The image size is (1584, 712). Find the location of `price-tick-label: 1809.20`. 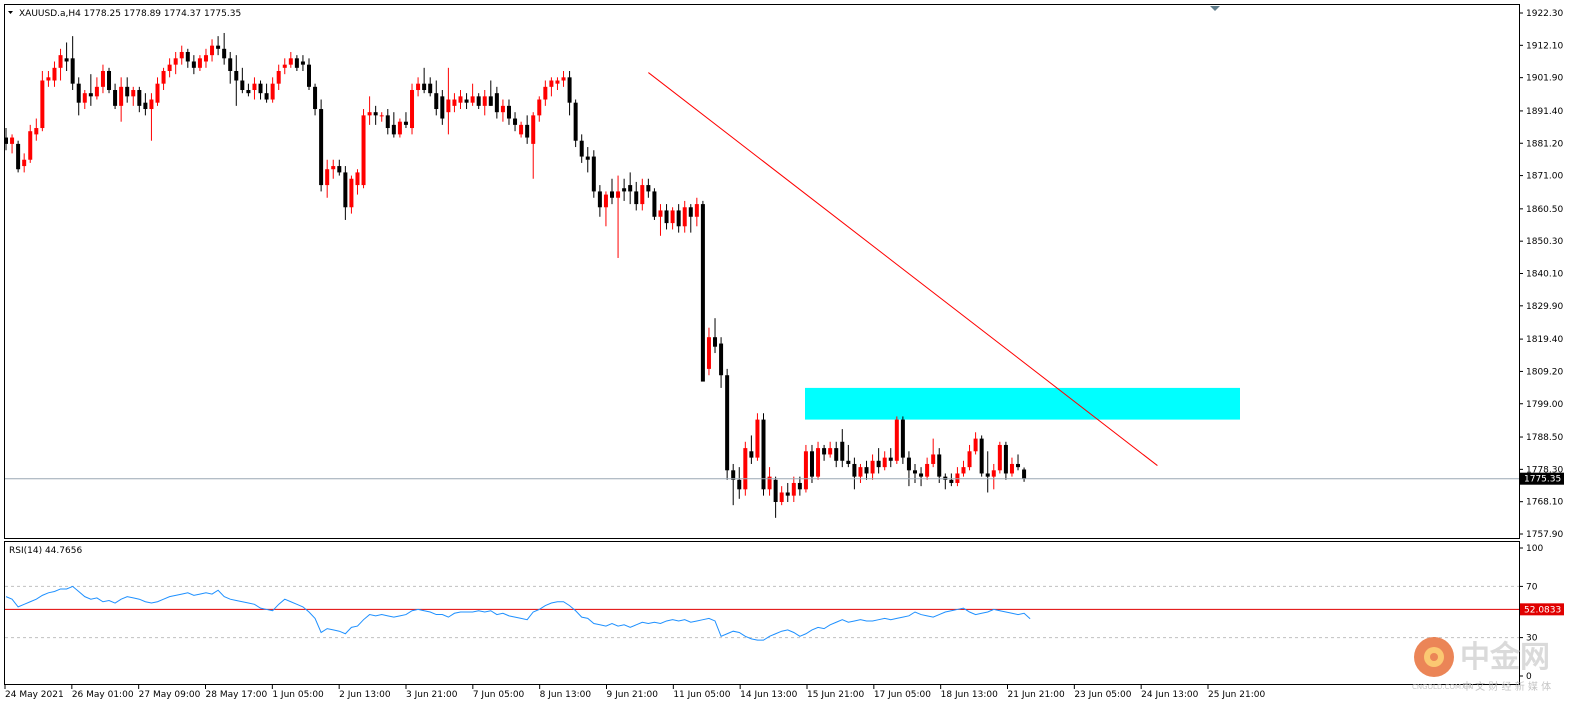

price-tick-label: 1809.20 is located at coordinates (1544, 372).